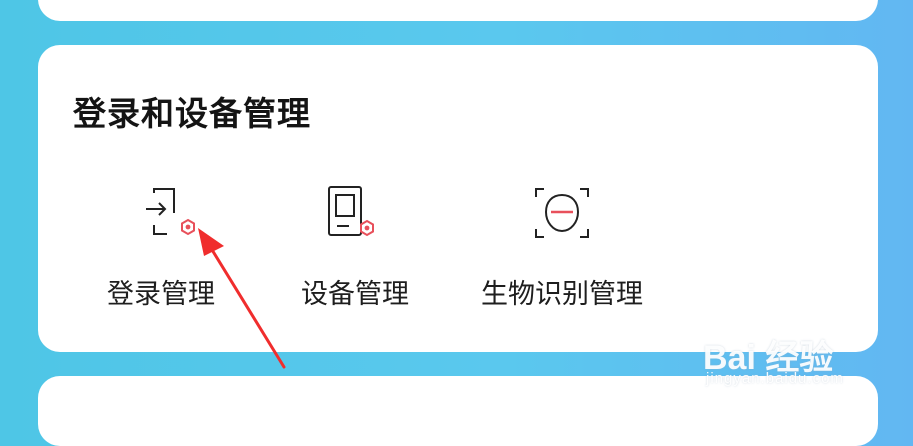 Image resolution: width=913 pixels, height=446 pixels. Describe the element at coordinates (562, 294) in the screenshot. I see `biometric-management-label: 生物识别管理` at that location.